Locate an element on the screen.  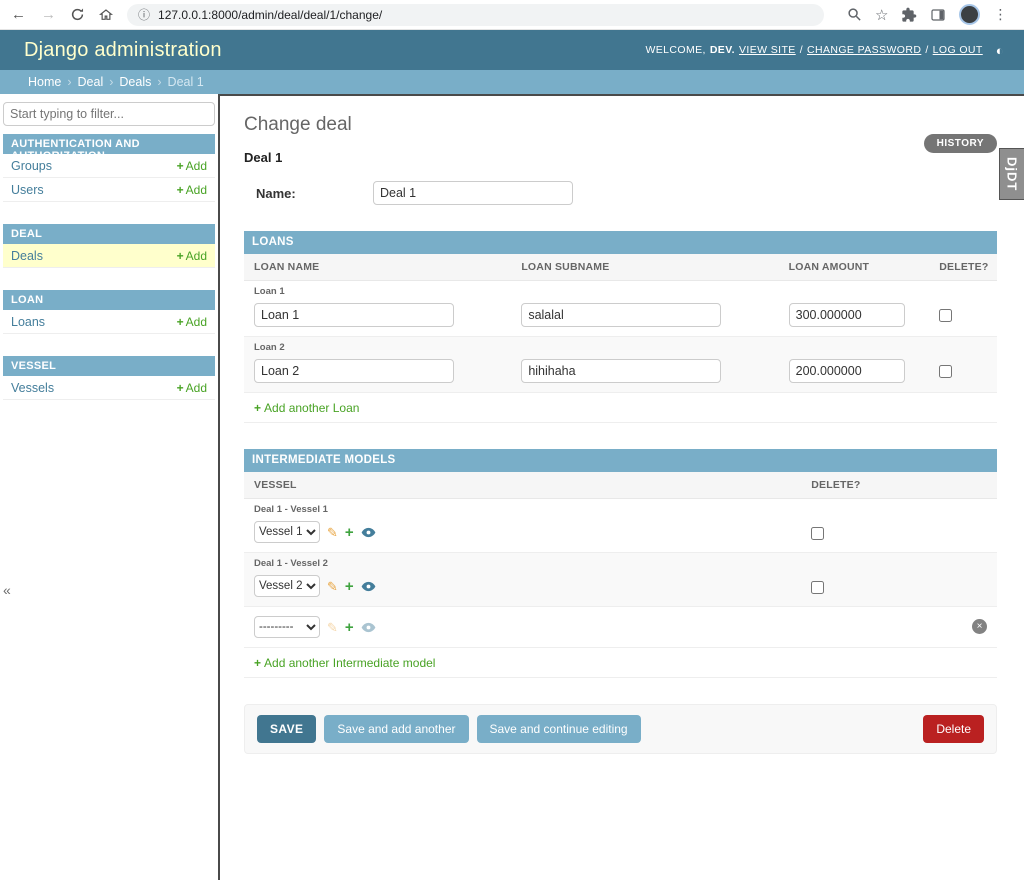
djdt-toolbar-handle: DjDT is located at coordinates (1011, 174).